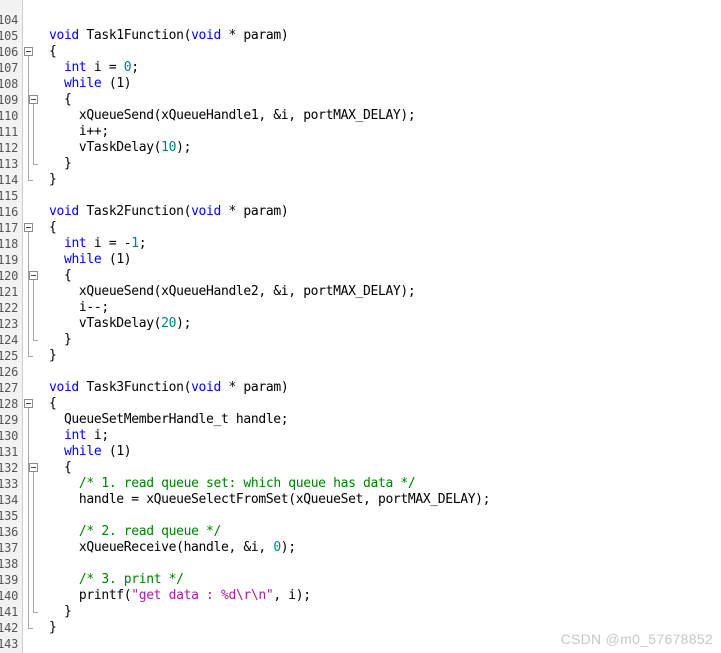 This screenshot has width=721, height=653. Describe the element at coordinates (169, 36) in the screenshot. I see `code-line: void Task1Function(void * param)` at that location.